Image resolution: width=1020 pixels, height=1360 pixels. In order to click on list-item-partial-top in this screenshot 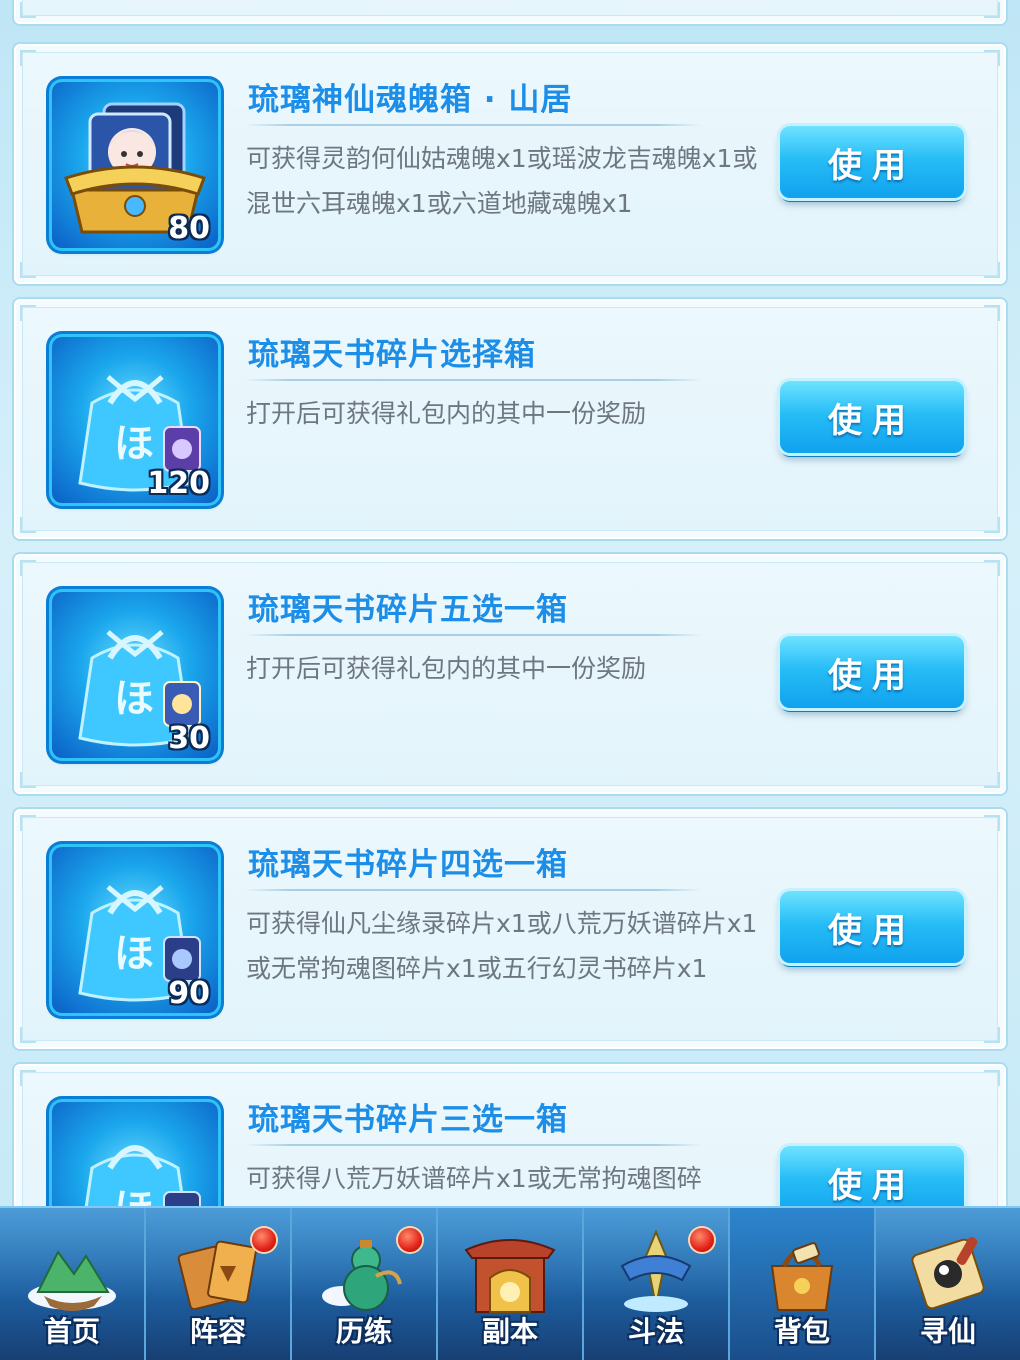, I will do `click(510, 12)`.